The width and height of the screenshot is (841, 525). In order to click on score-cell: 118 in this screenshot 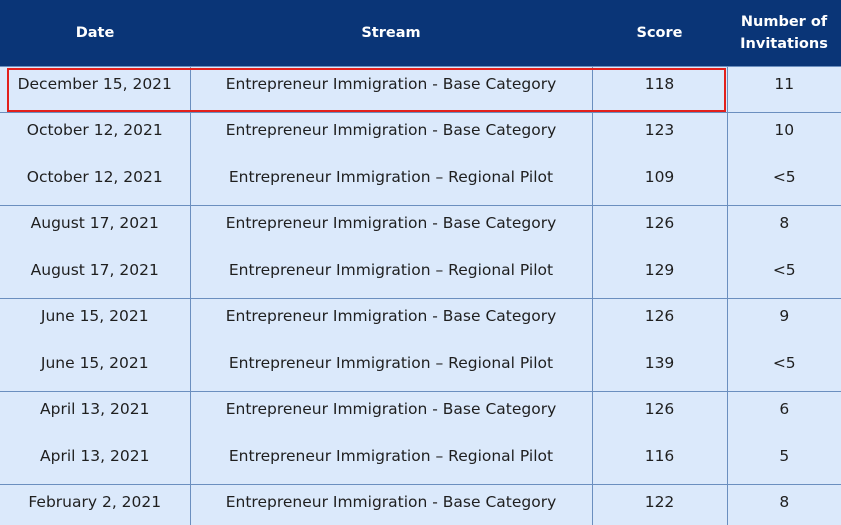, I will do `click(659, 89)`.